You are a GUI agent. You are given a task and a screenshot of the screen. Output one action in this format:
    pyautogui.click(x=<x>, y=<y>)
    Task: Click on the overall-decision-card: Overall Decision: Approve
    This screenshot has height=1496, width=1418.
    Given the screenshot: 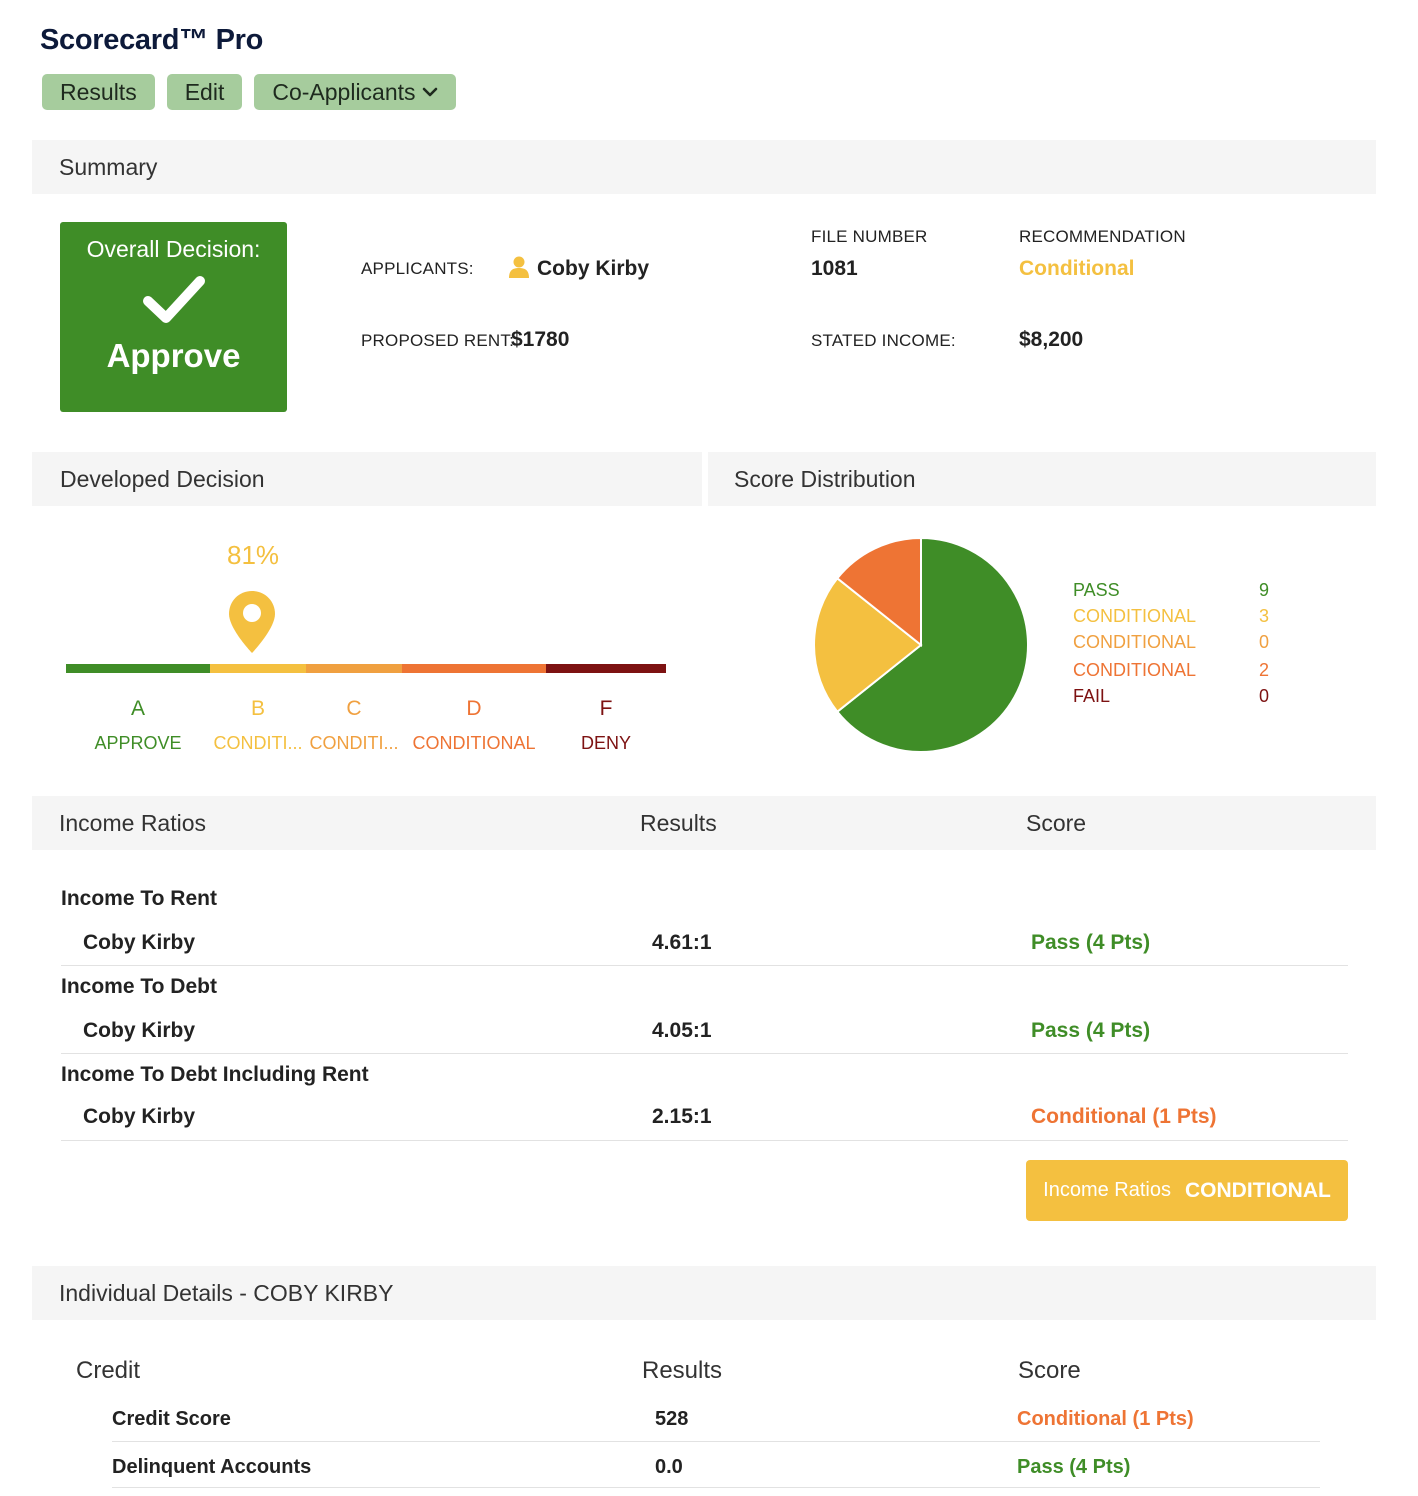 What is the action you would take?
    pyautogui.click(x=173, y=317)
    